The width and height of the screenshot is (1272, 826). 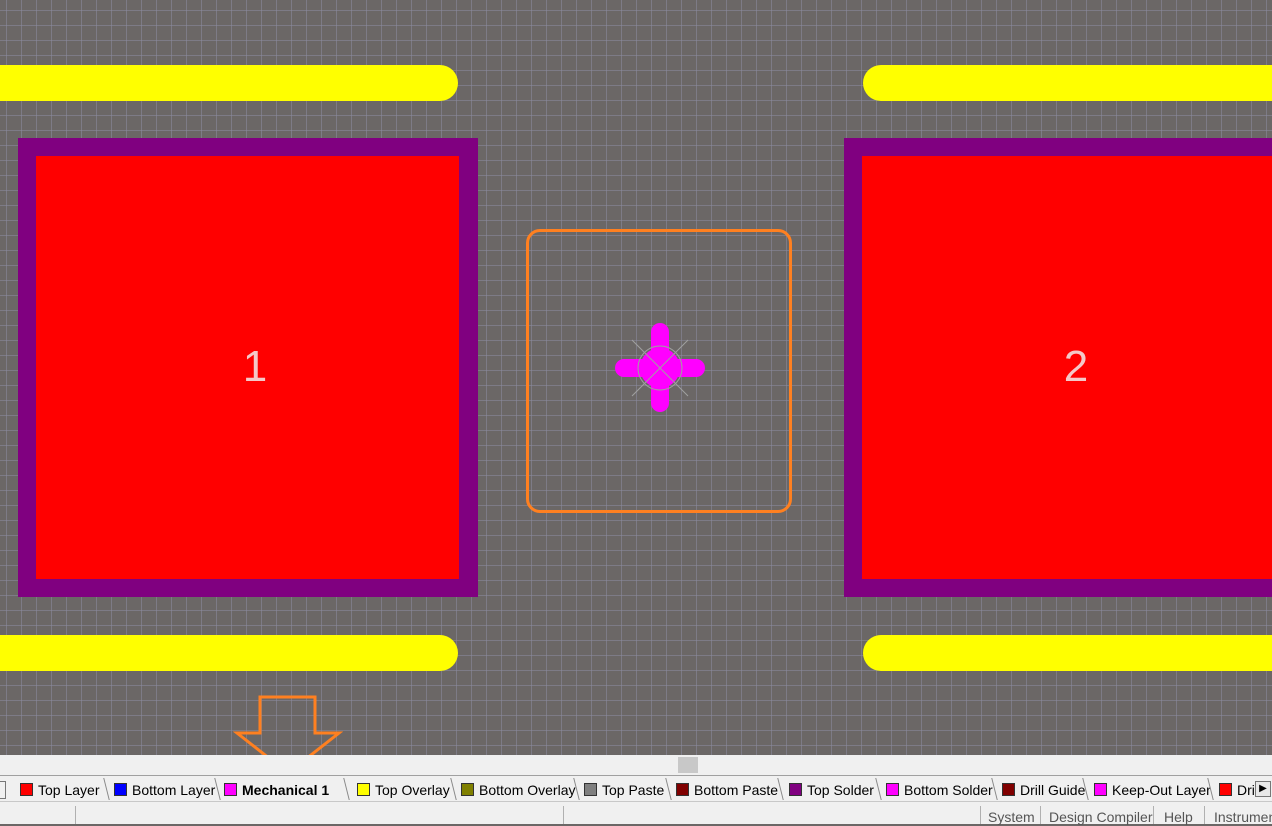 I want to click on tab-label: Bottom Layer, so click(x=174, y=790).